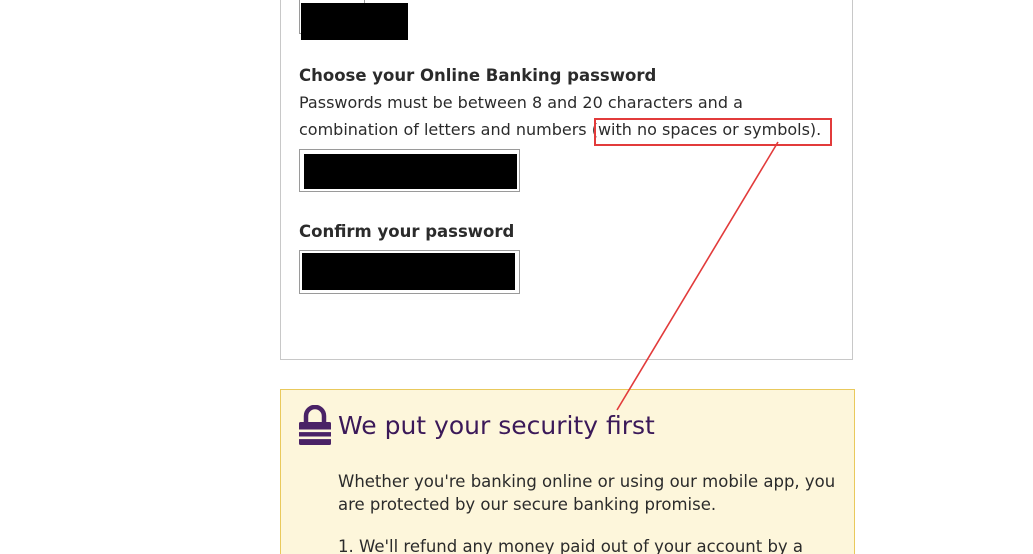 The width and height of the screenshot is (1033, 554). I want to click on password-label: Choose your Online Banking password, so click(478, 75).